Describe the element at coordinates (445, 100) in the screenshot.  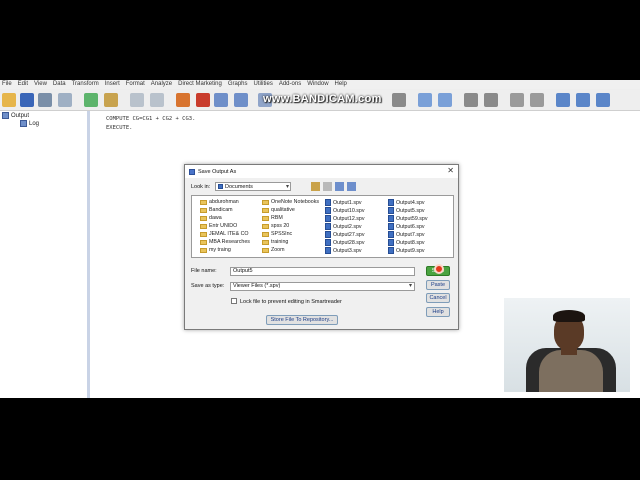
I see `demote-right-icon` at that location.